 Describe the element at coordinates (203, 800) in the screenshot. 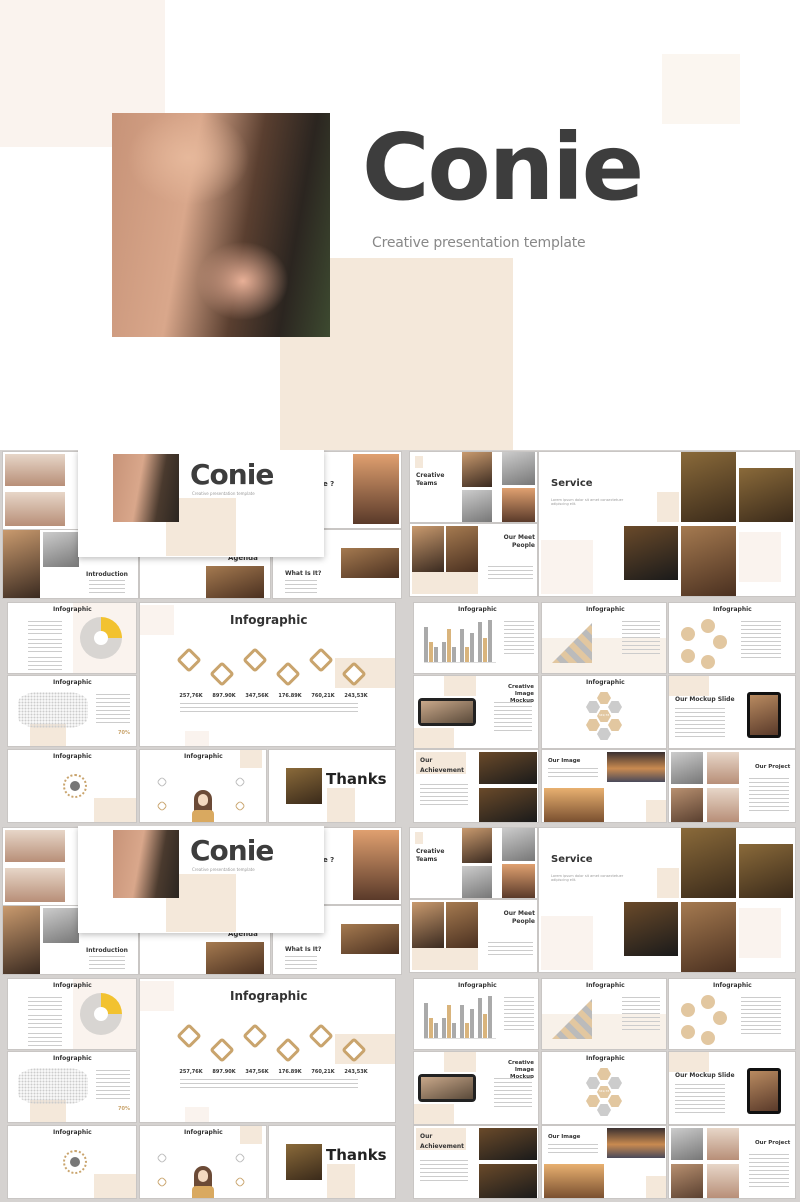

I see `person-face` at that location.